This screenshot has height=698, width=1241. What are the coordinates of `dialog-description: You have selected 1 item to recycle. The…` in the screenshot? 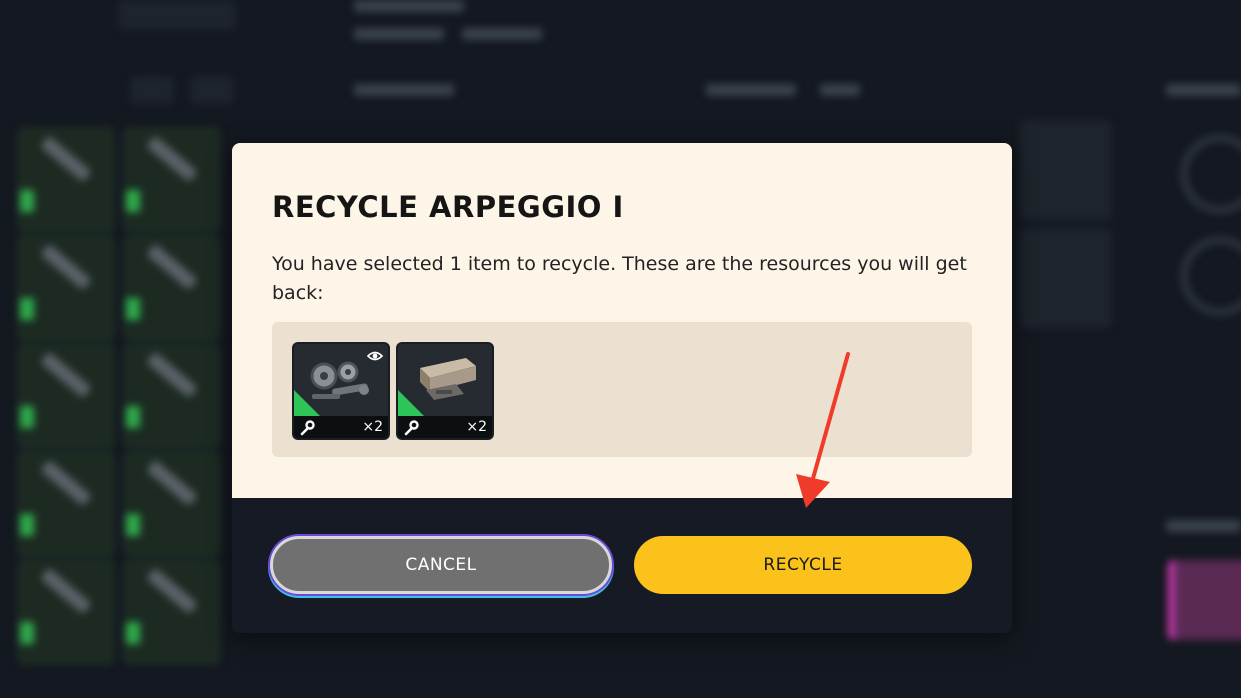 It's located at (619, 278).